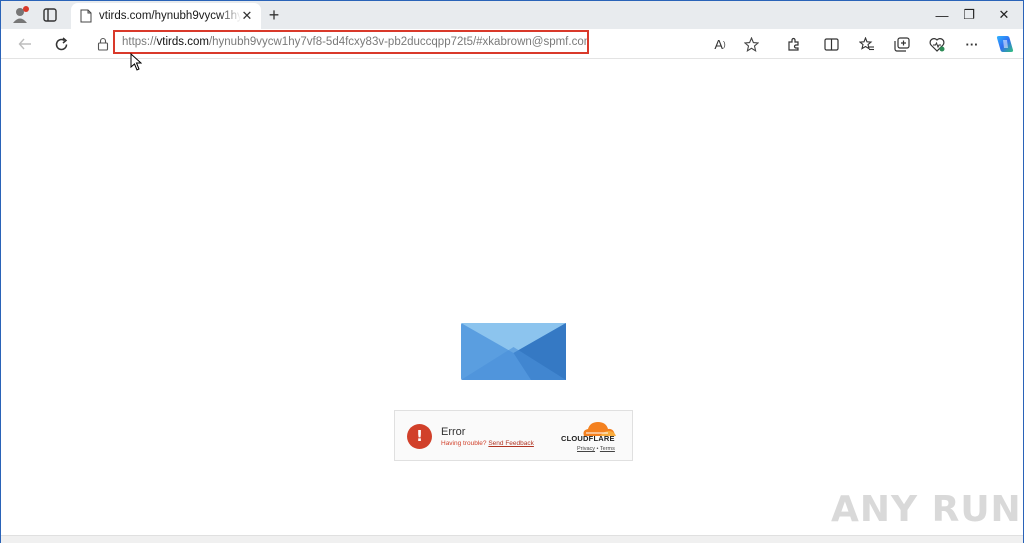  I want to click on tab-actions-icon, so click(50, 15).